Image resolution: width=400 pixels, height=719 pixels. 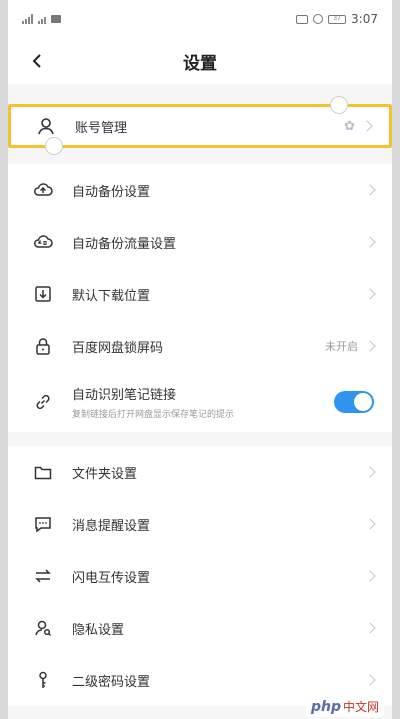 What do you see at coordinates (200, 628) in the screenshot?
I see `privacy-settings-row: 隐私设置` at bounding box center [200, 628].